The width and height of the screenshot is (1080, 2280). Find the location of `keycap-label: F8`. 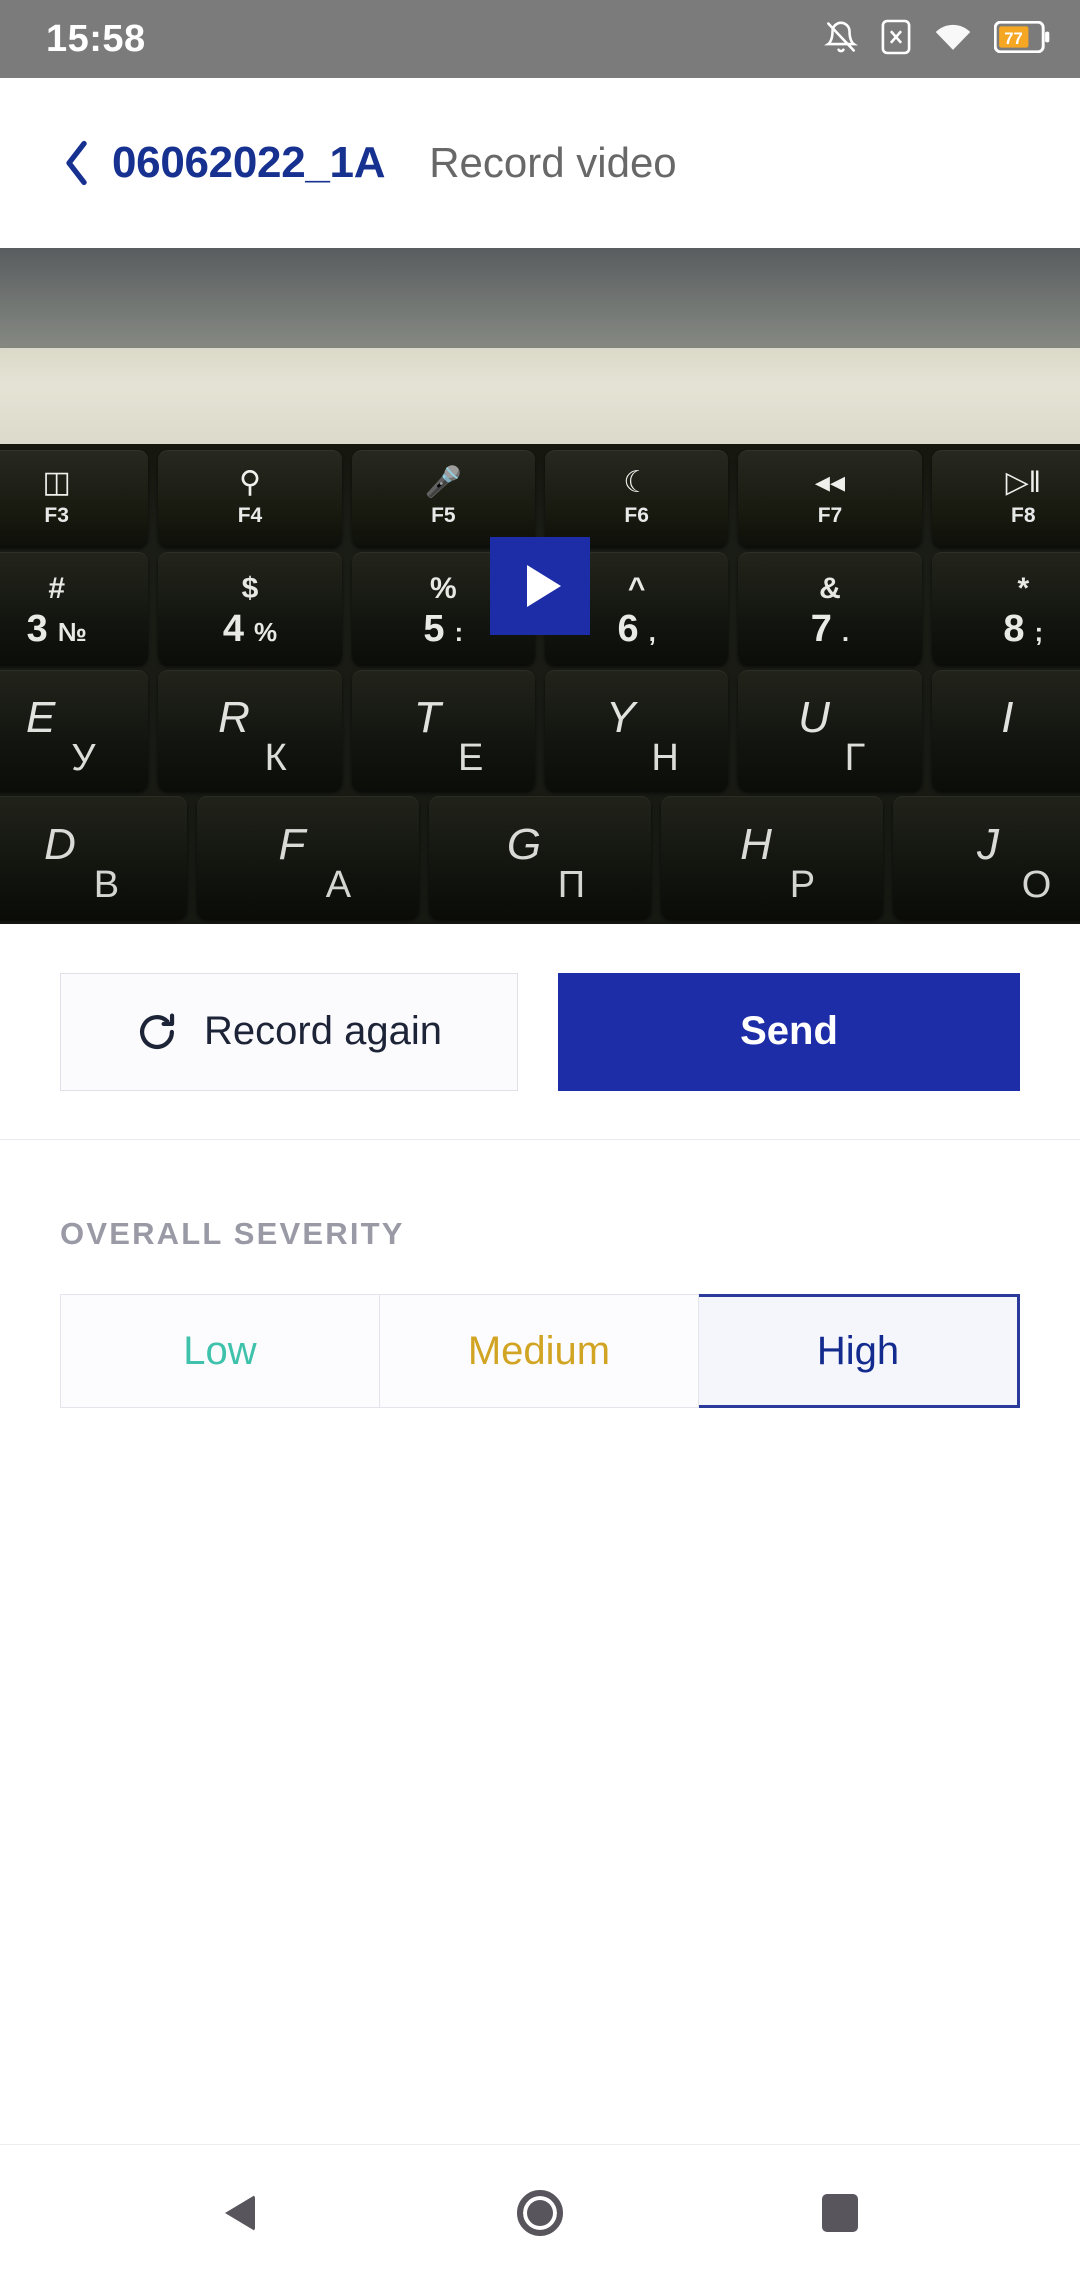

keycap-label: F8 is located at coordinates (1023, 515).